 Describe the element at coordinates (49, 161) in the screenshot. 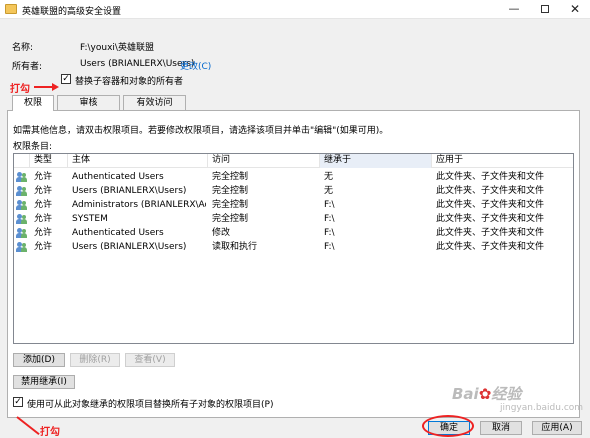

I see `column-type: 类型` at that location.